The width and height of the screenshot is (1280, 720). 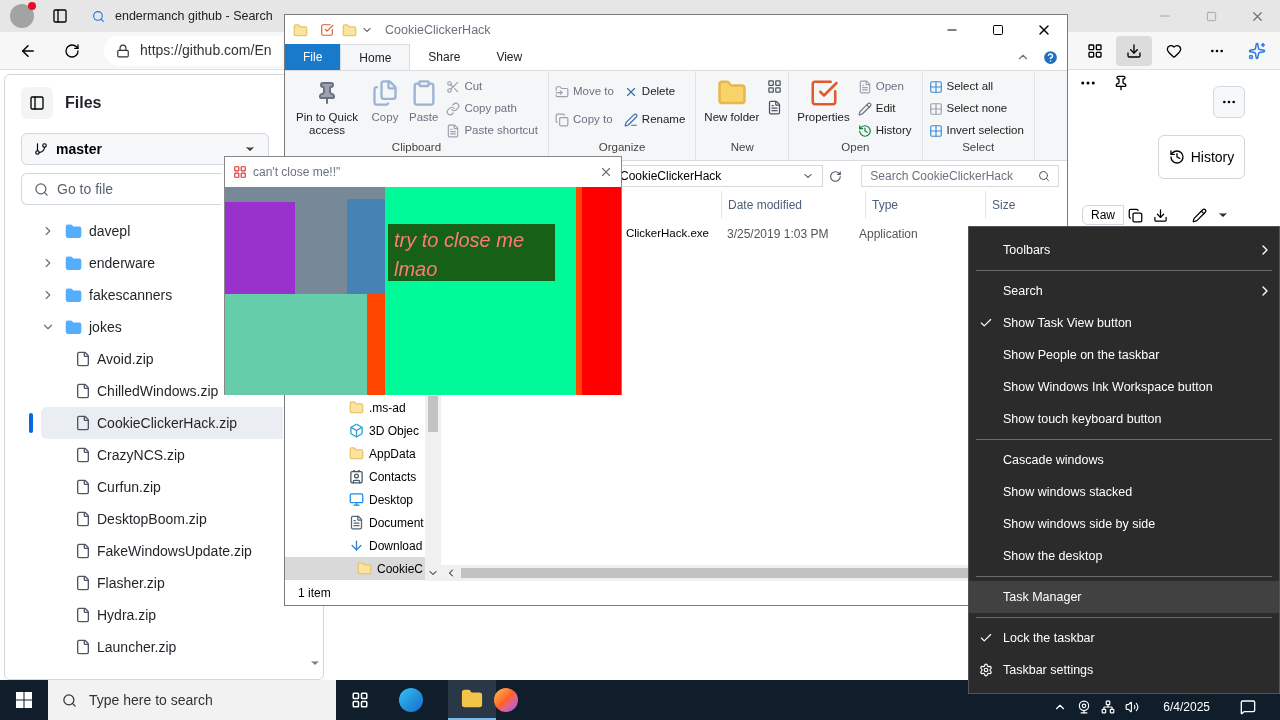 What do you see at coordinates (978, 131) in the screenshot?
I see `ribbon-button: Invert selection` at bounding box center [978, 131].